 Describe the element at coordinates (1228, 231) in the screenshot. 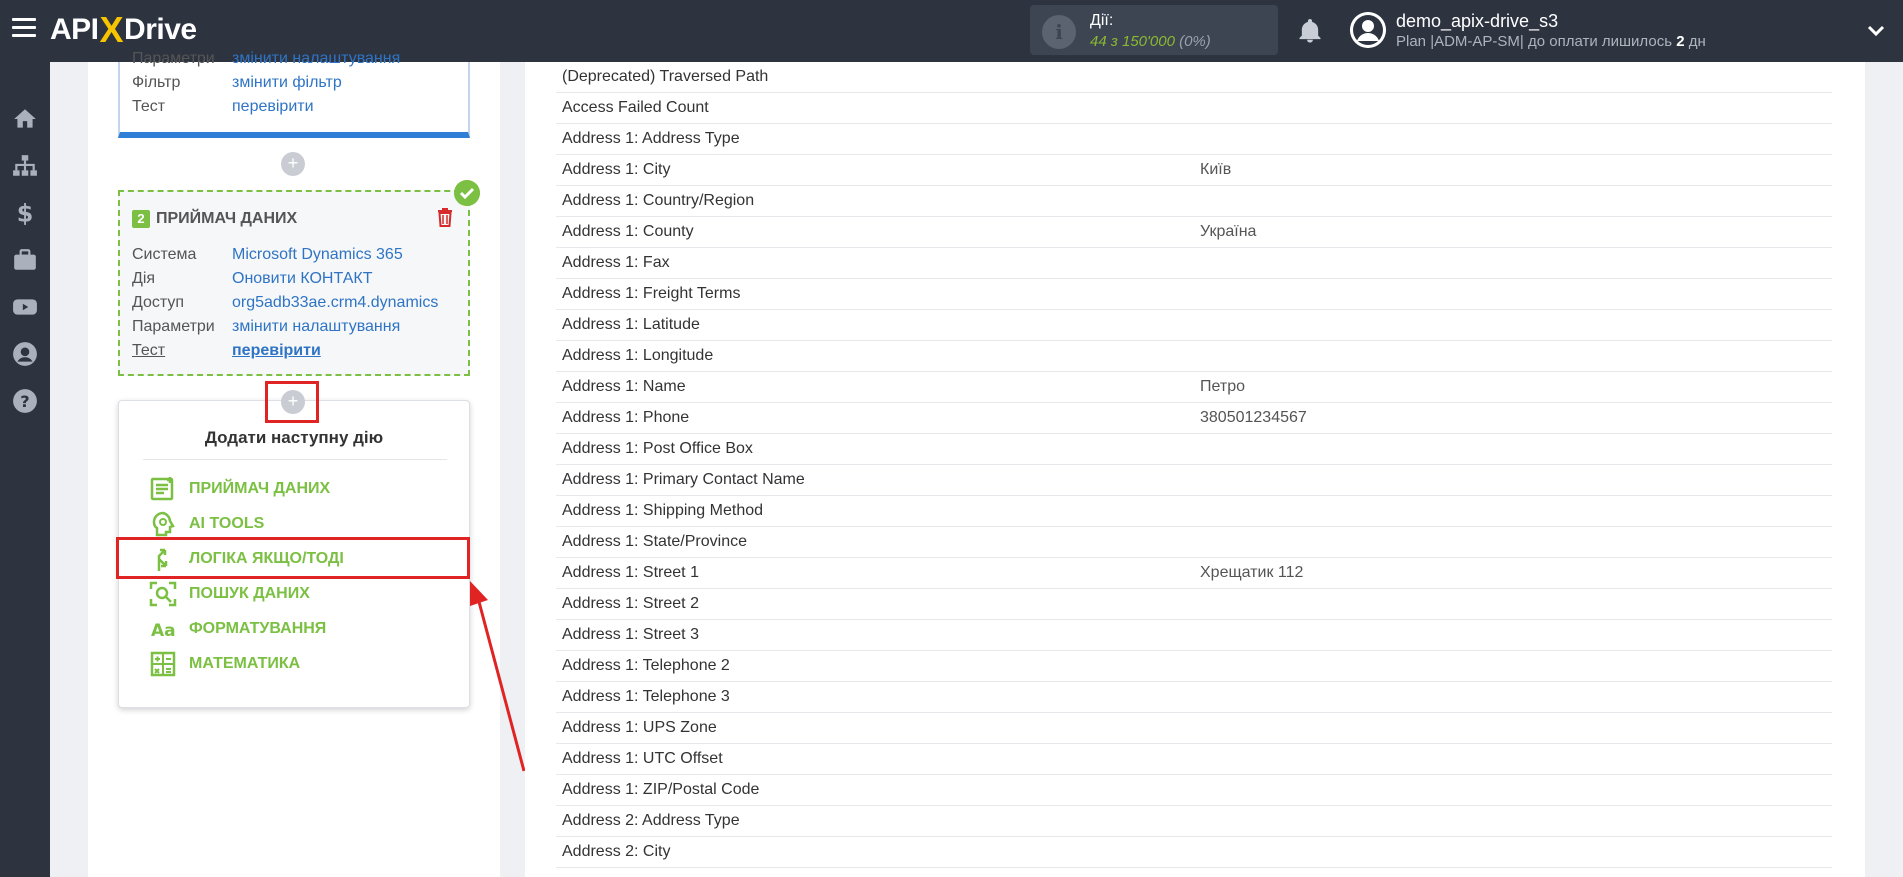

I see `field-value: Україна` at that location.